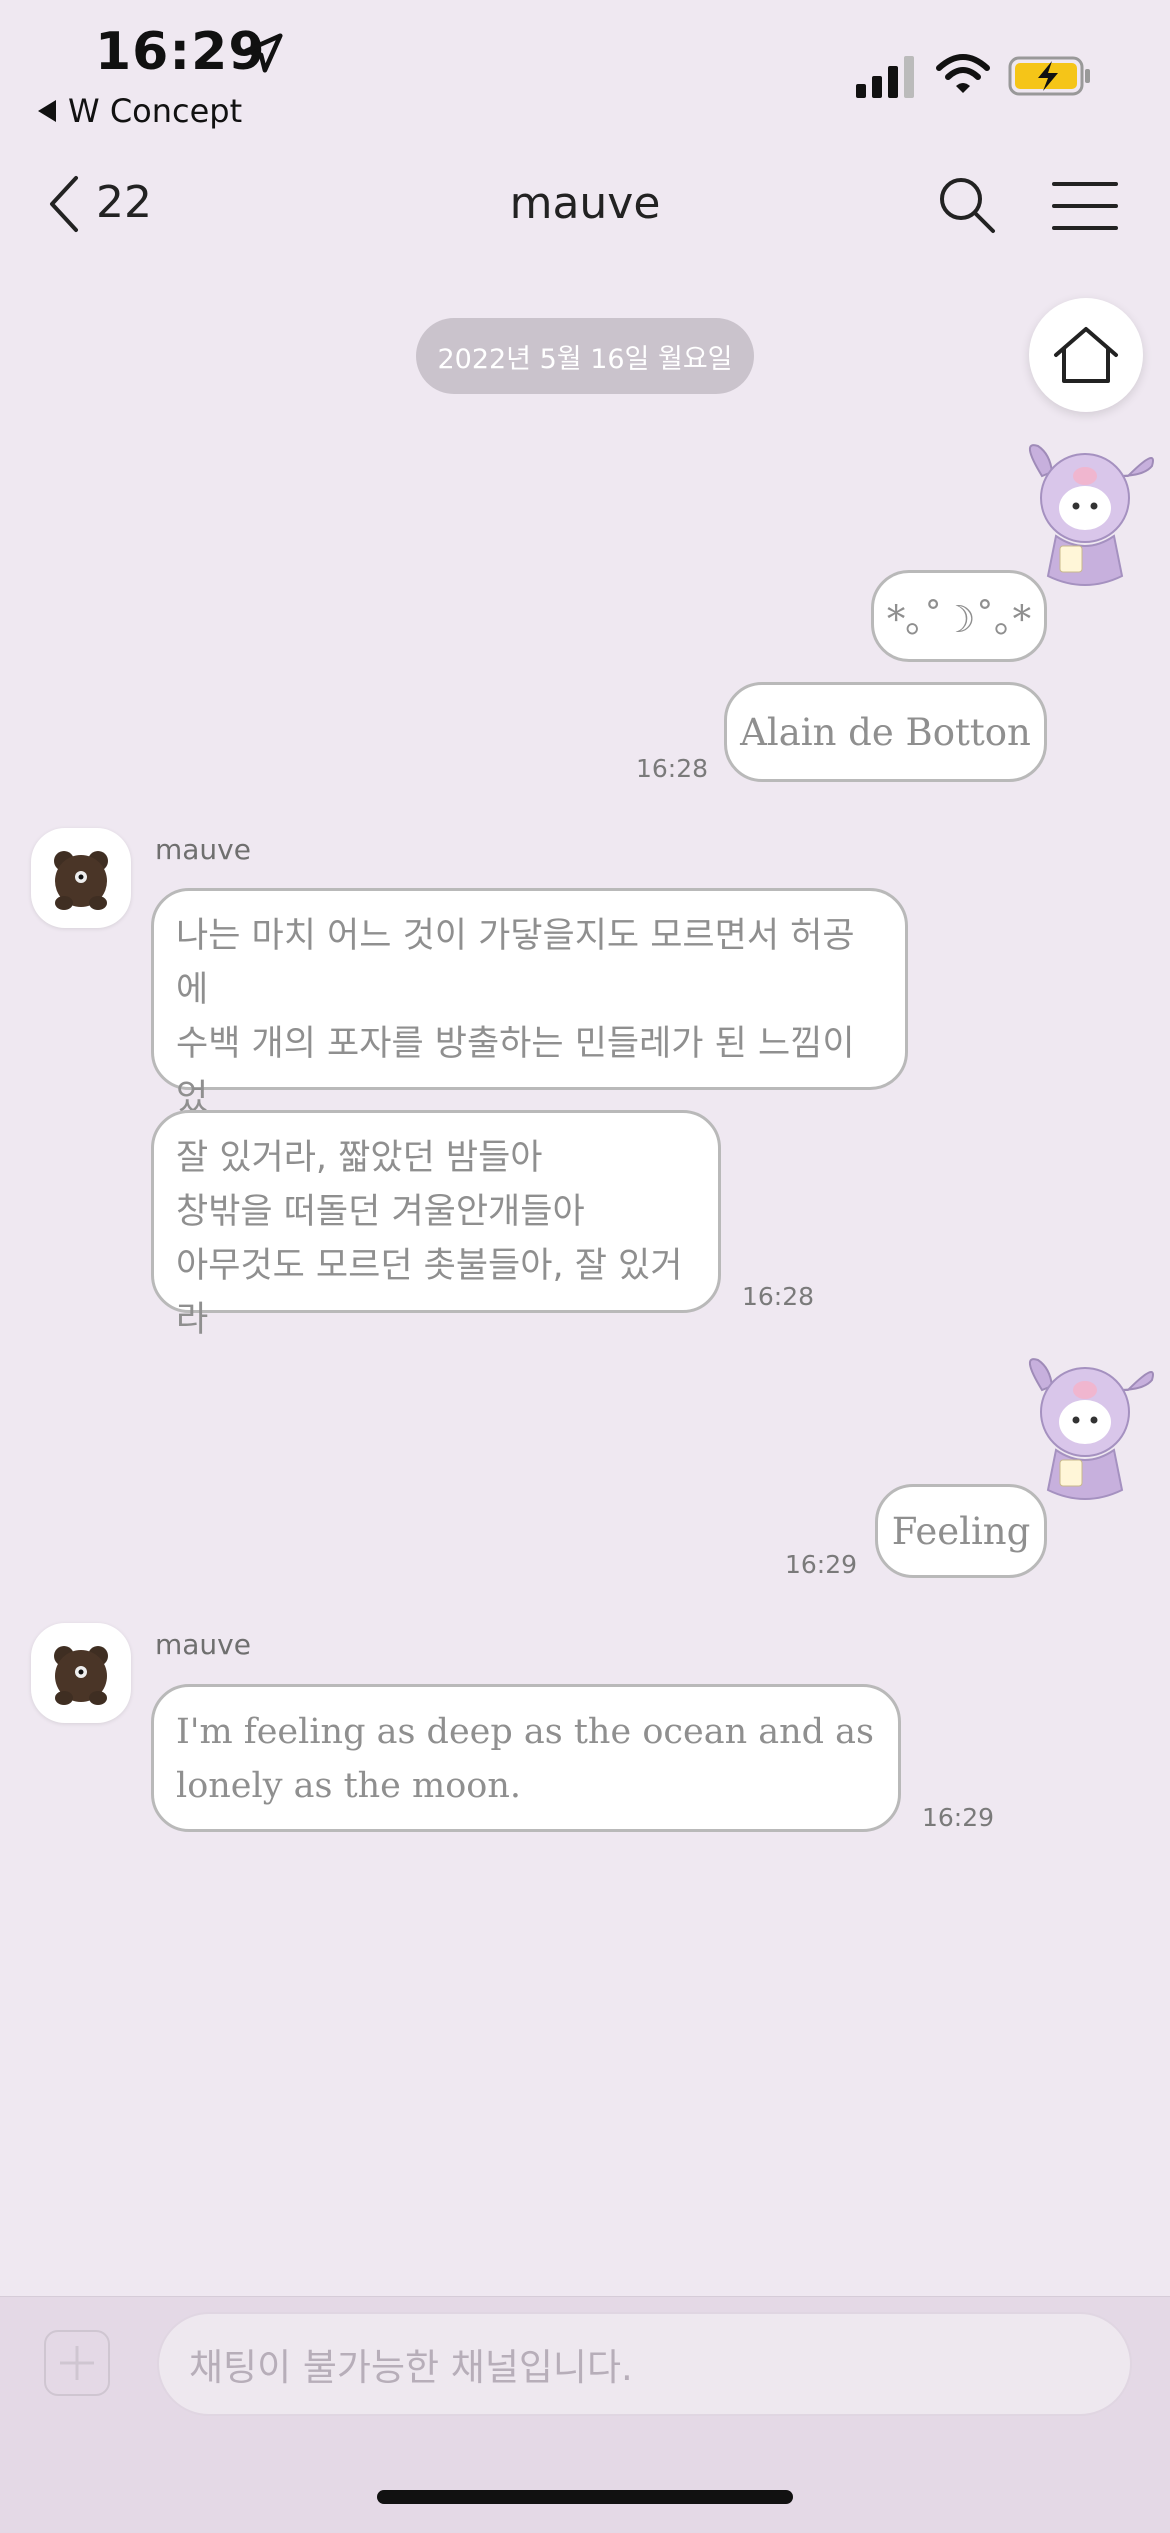  Describe the element at coordinates (644, 2364) in the screenshot. I see `message-input: 채팅이 불가능한 채널입니다.` at that location.